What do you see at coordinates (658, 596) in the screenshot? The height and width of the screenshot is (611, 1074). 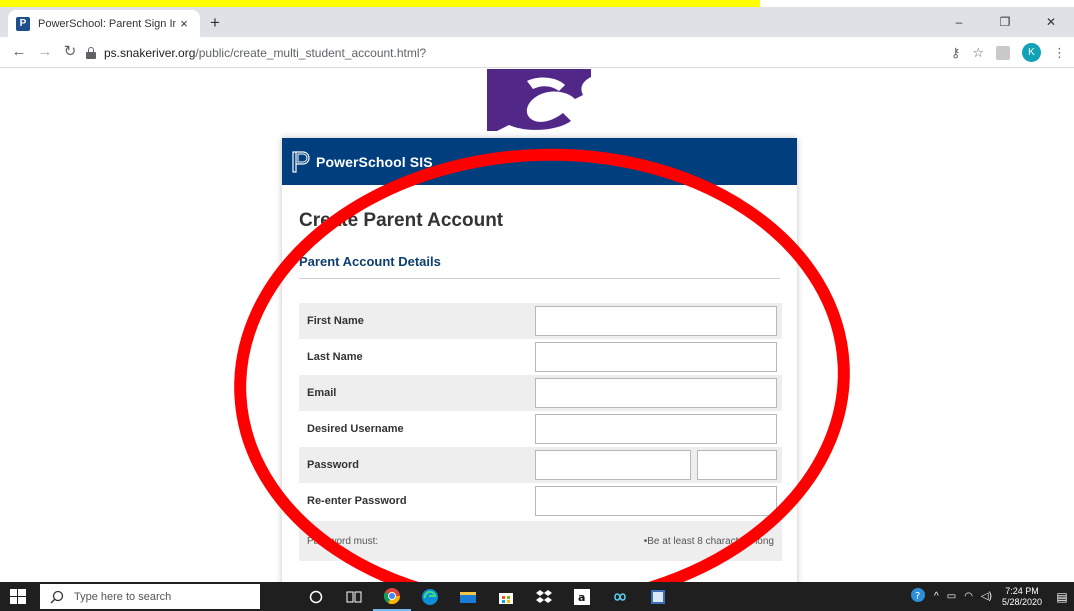 I see `notepad-app-icon` at bounding box center [658, 596].